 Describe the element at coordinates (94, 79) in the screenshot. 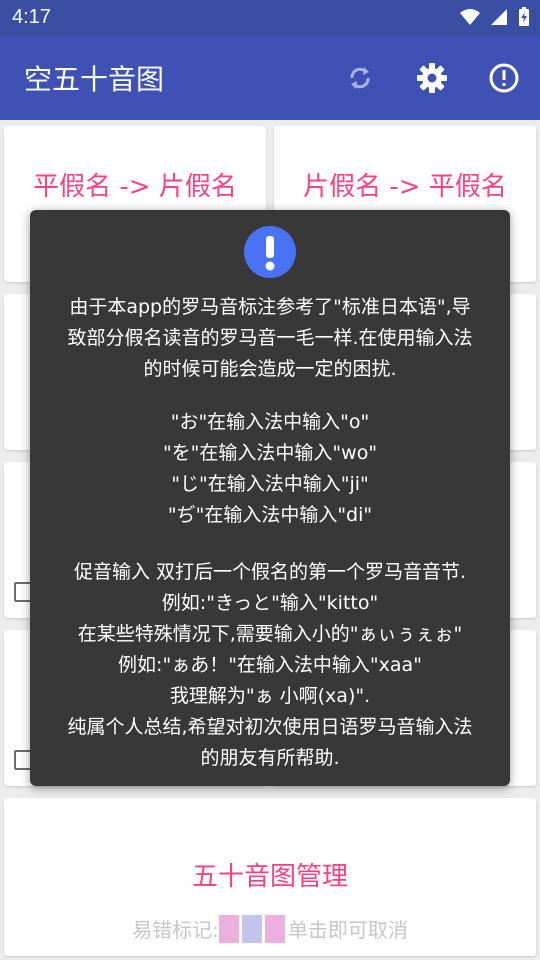

I see `app-title: 空五十音图` at that location.